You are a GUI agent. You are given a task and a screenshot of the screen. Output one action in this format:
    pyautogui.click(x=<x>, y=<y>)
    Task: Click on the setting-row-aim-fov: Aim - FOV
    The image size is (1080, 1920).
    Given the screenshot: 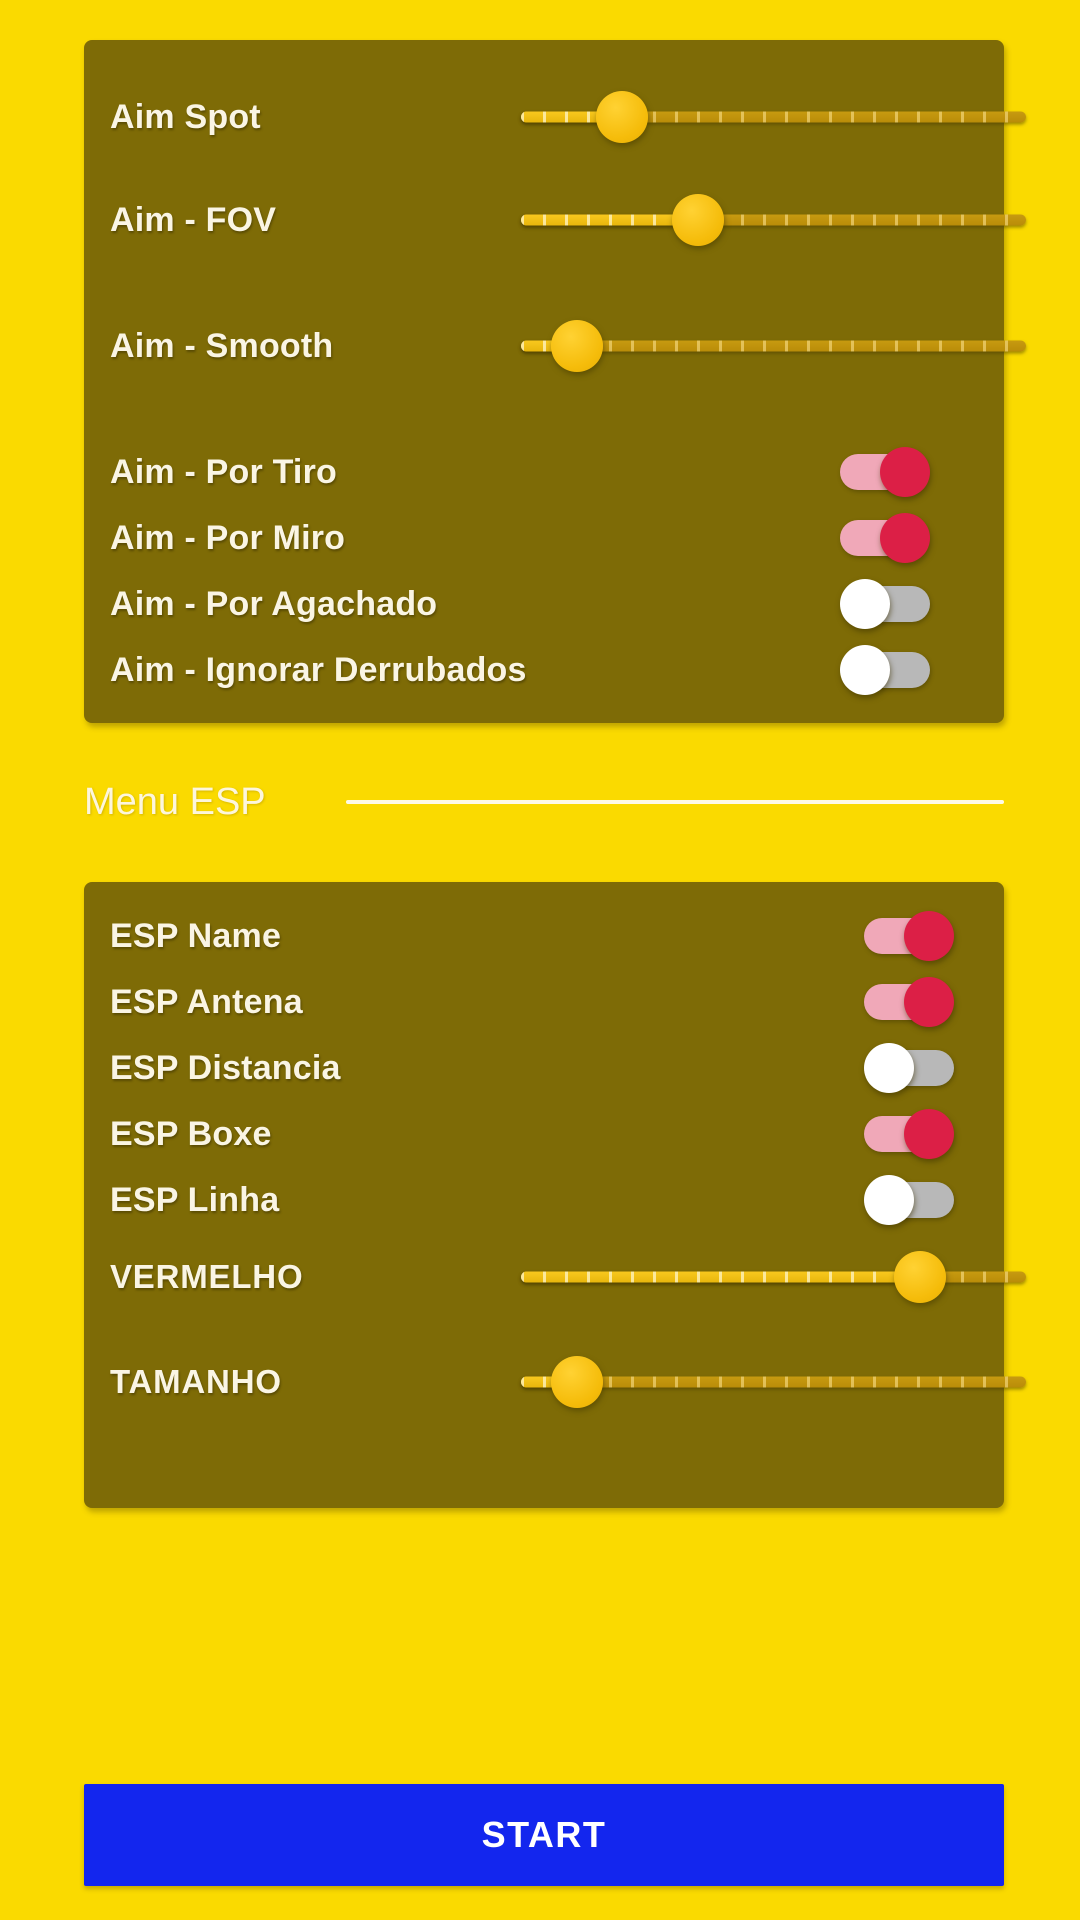 What is the action you would take?
    pyautogui.click(x=555, y=220)
    